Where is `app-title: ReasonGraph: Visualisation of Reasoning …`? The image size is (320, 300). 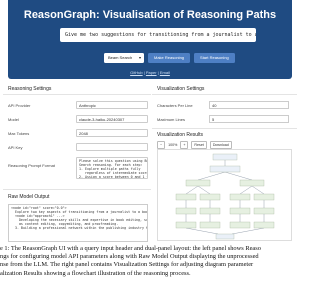 app-title: ReasonGraph: Visualisation of Reasoning … is located at coordinates (150, 15).